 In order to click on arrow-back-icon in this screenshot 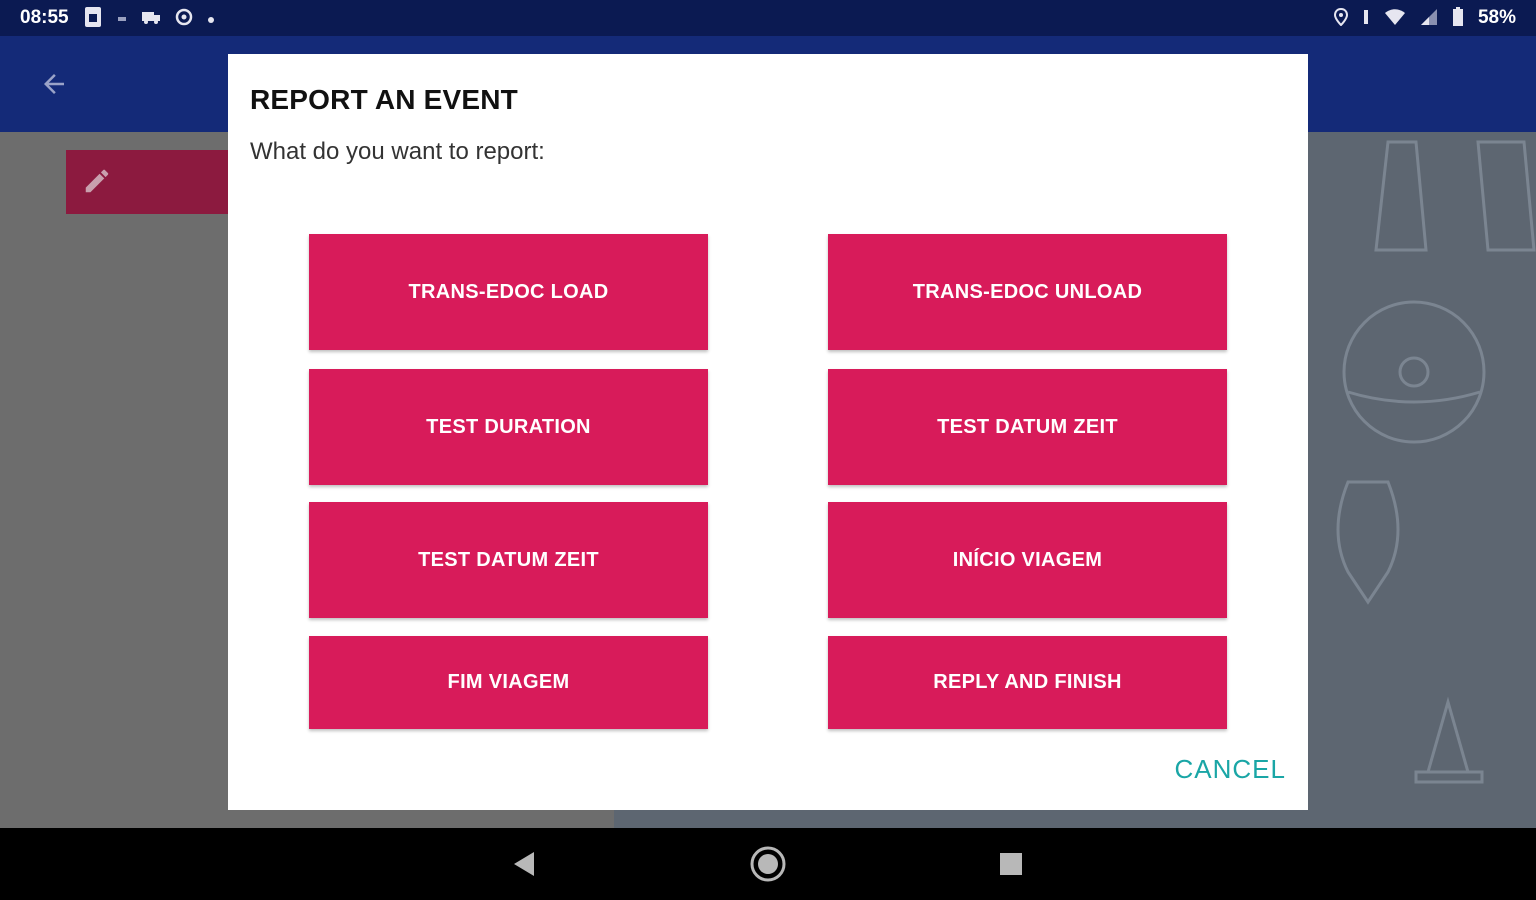, I will do `click(54, 84)`.